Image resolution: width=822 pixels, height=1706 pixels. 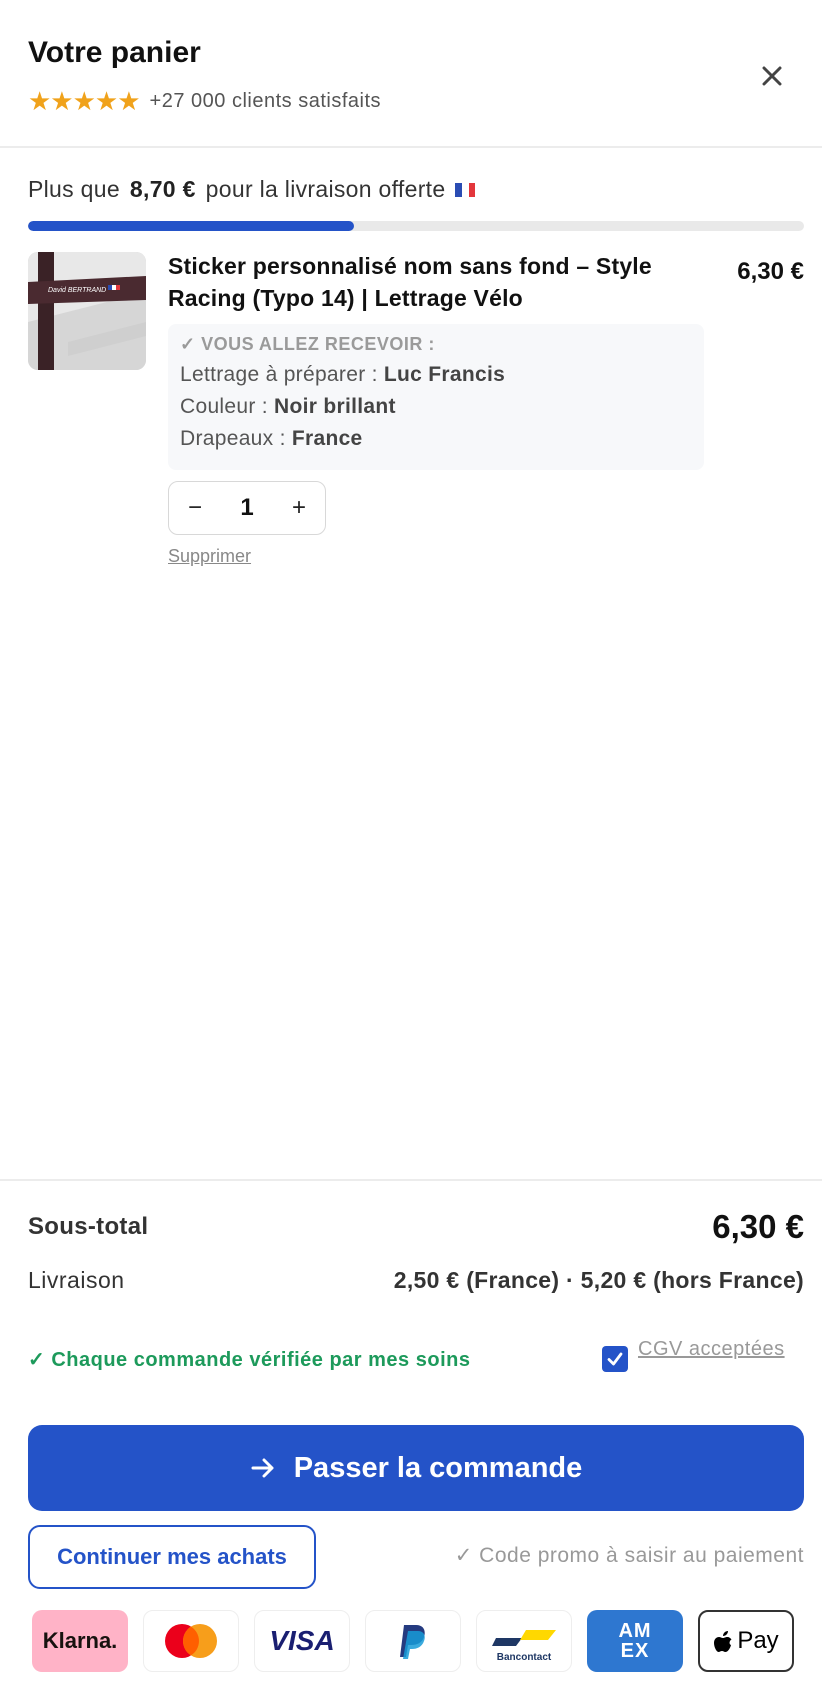 What do you see at coordinates (209, 556) in the screenshot?
I see `remove-item-link: Supprimer` at bounding box center [209, 556].